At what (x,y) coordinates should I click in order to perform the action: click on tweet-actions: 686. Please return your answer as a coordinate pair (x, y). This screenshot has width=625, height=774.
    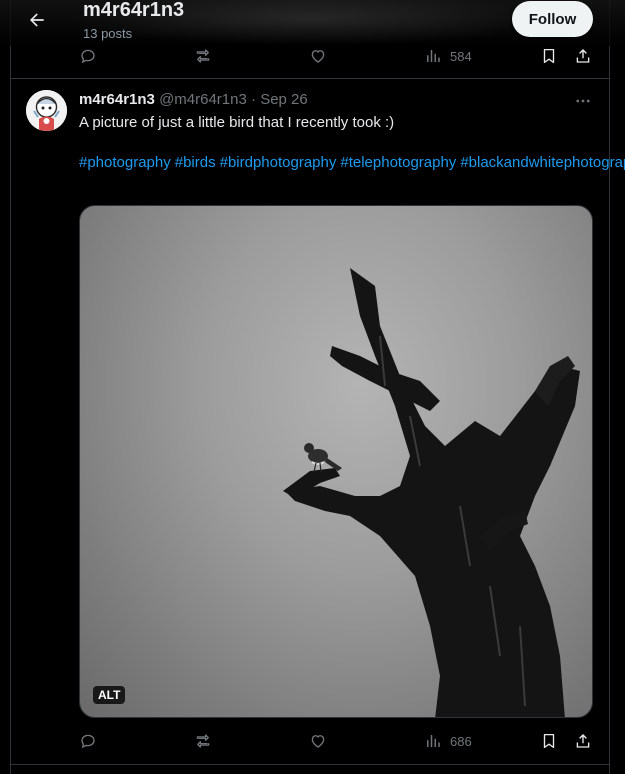
    Looking at the image, I should click on (312, 741).